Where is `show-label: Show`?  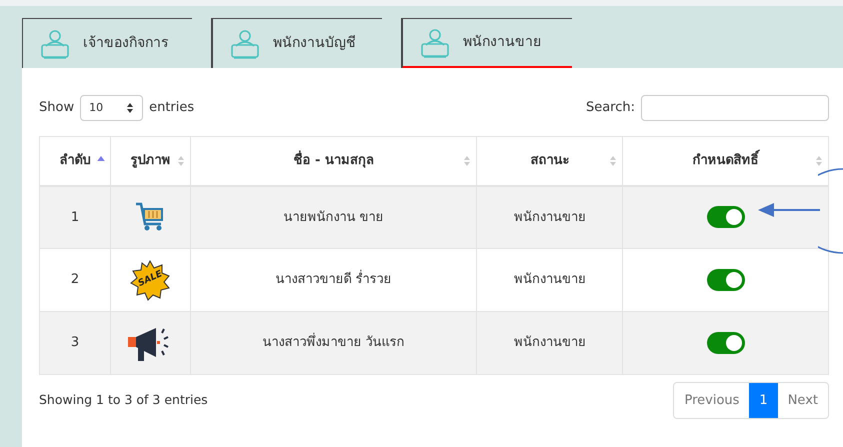
show-label: Show is located at coordinates (56, 108).